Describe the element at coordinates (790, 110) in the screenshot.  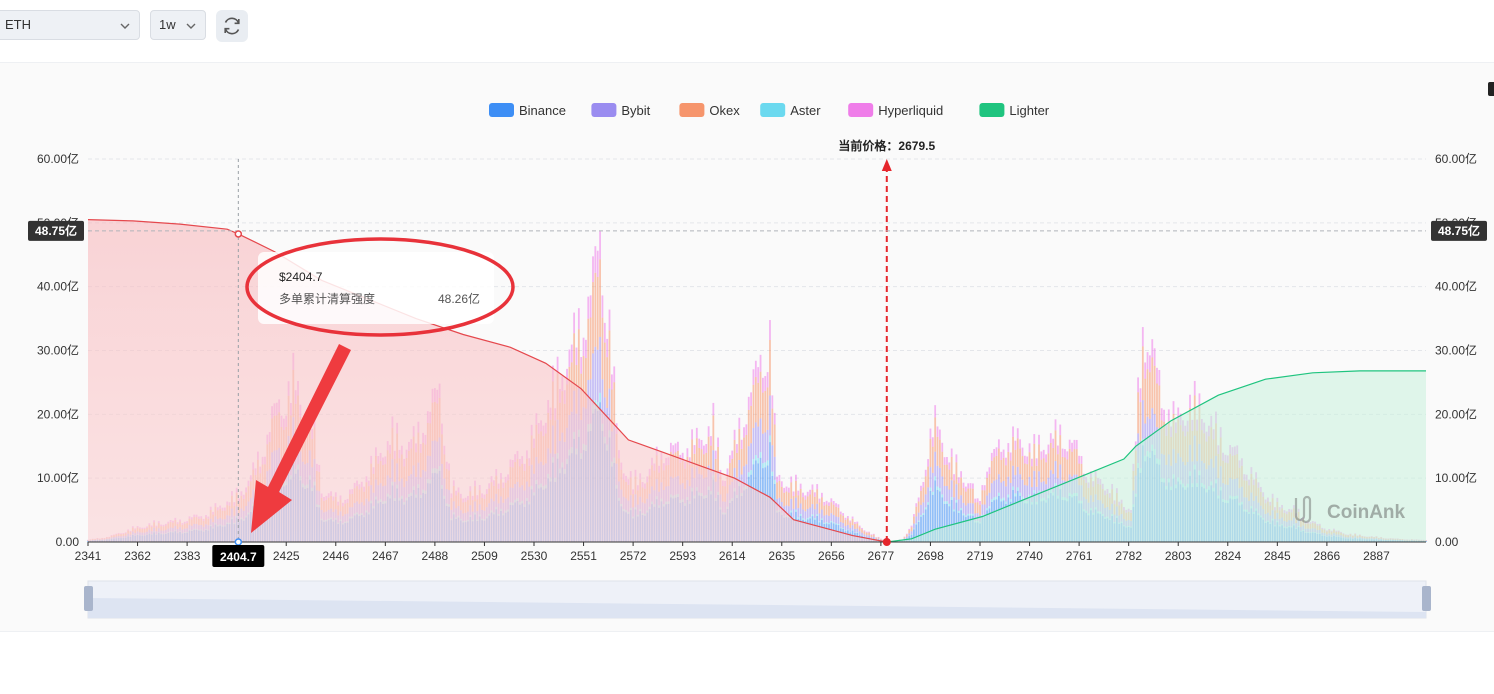
I see `legend-item-aster: Aster` at that location.